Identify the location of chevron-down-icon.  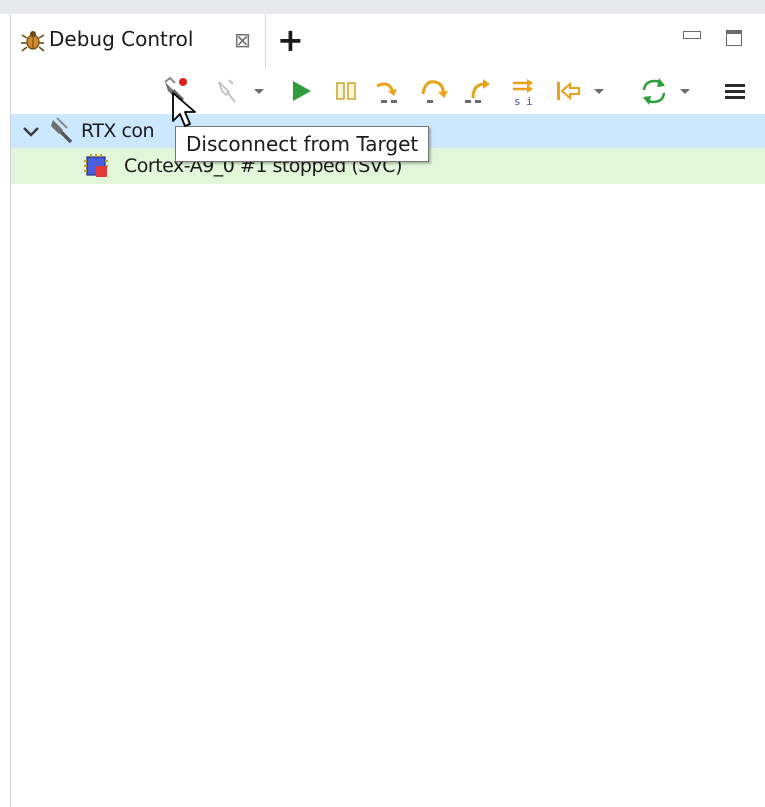
(31, 133).